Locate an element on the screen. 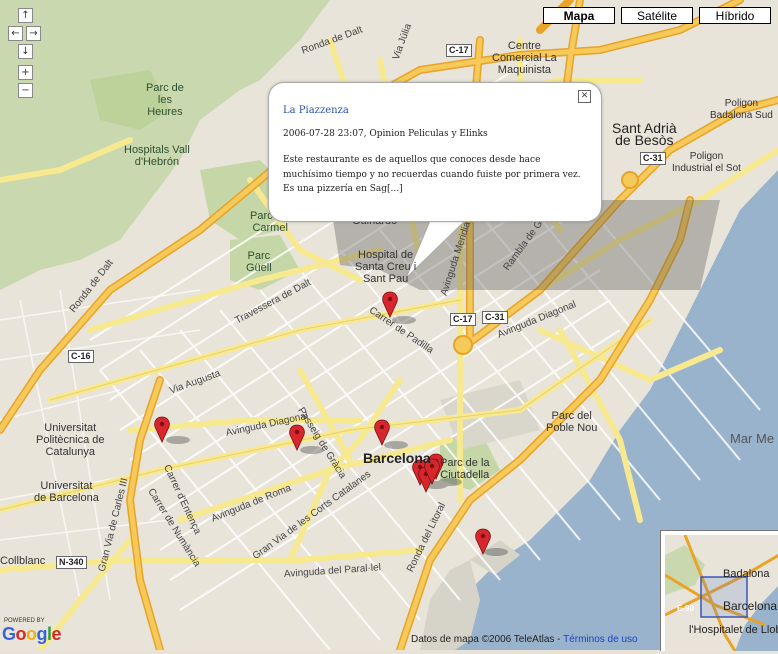  road-shield: C-16 is located at coordinates (81, 356).